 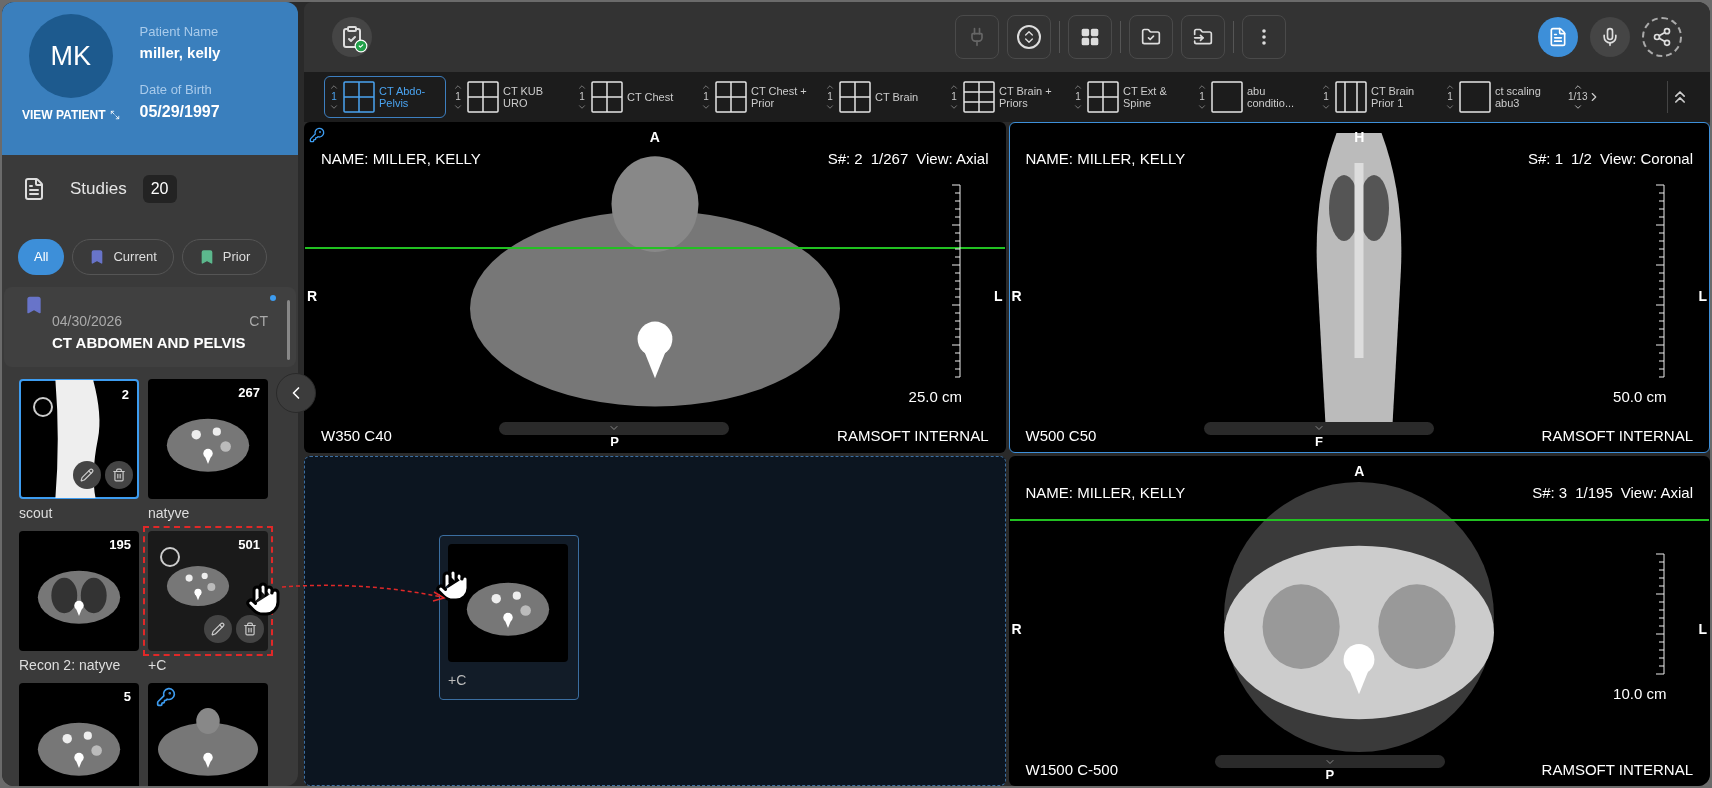 What do you see at coordinates (1577, 87) in the screenshot?
I see `caret-icon` at bounding box center [1577, 87].